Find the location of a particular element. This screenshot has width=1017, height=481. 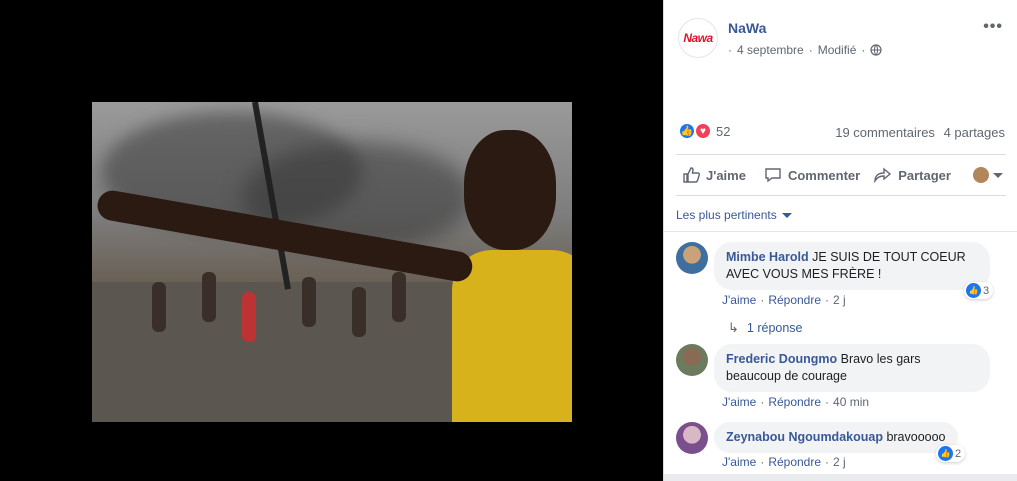

post-actions-bar: J'aime Commenter Partager is located at coordinates (841, 175).